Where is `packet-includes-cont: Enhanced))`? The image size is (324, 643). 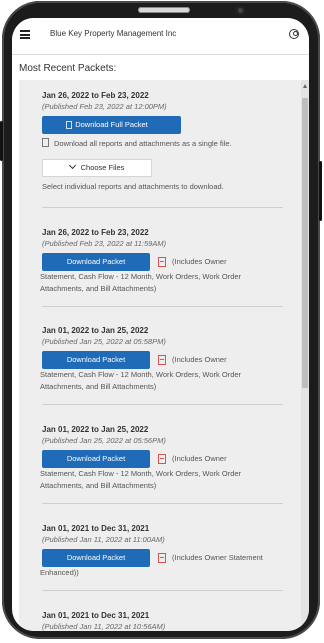
packet-includes-cont: Enhanced)) is located at coordinates (59, 572).